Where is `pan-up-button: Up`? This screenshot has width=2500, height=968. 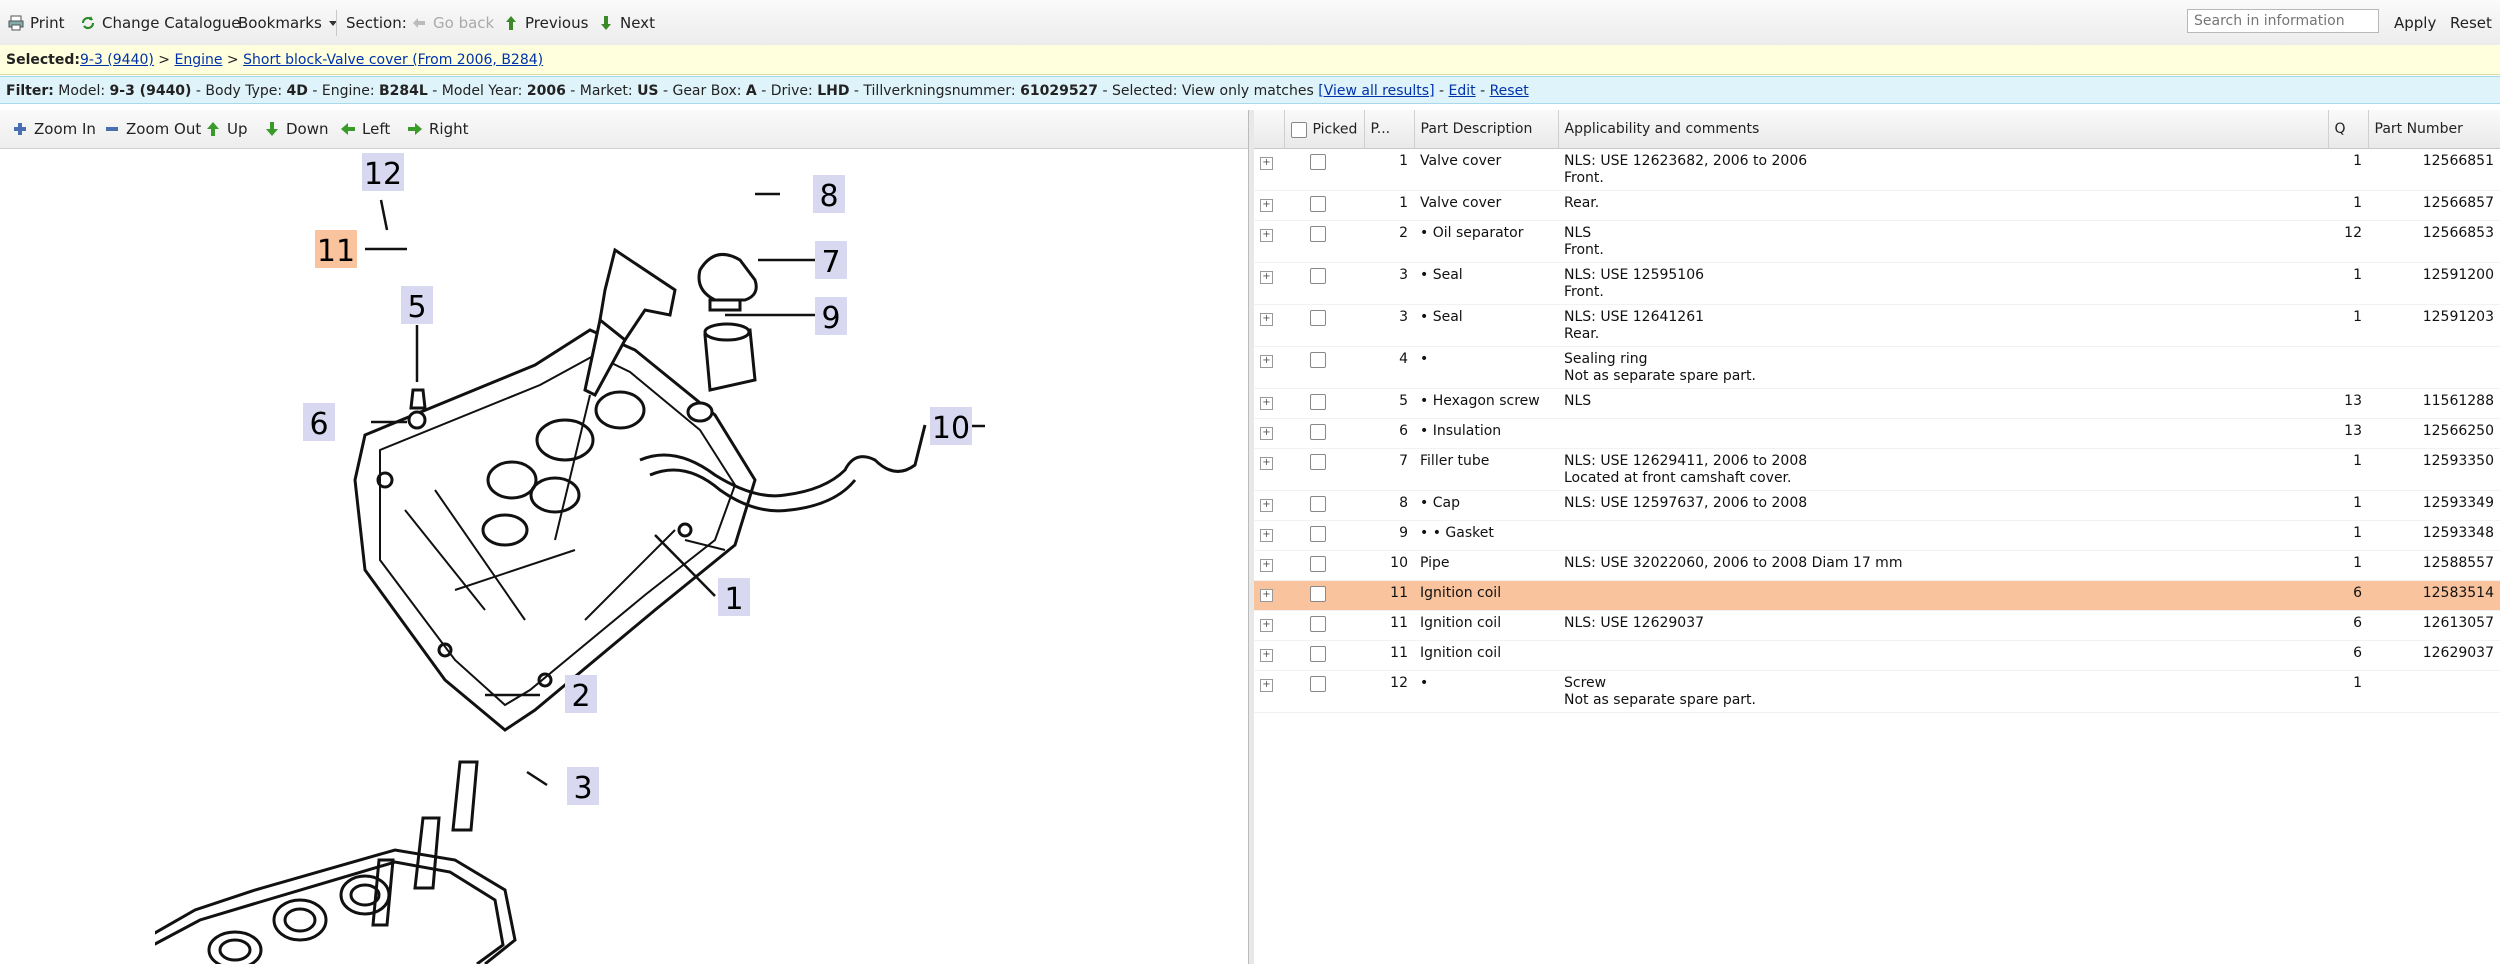 pan-up-button: Up is located at coordinates (226, 129).